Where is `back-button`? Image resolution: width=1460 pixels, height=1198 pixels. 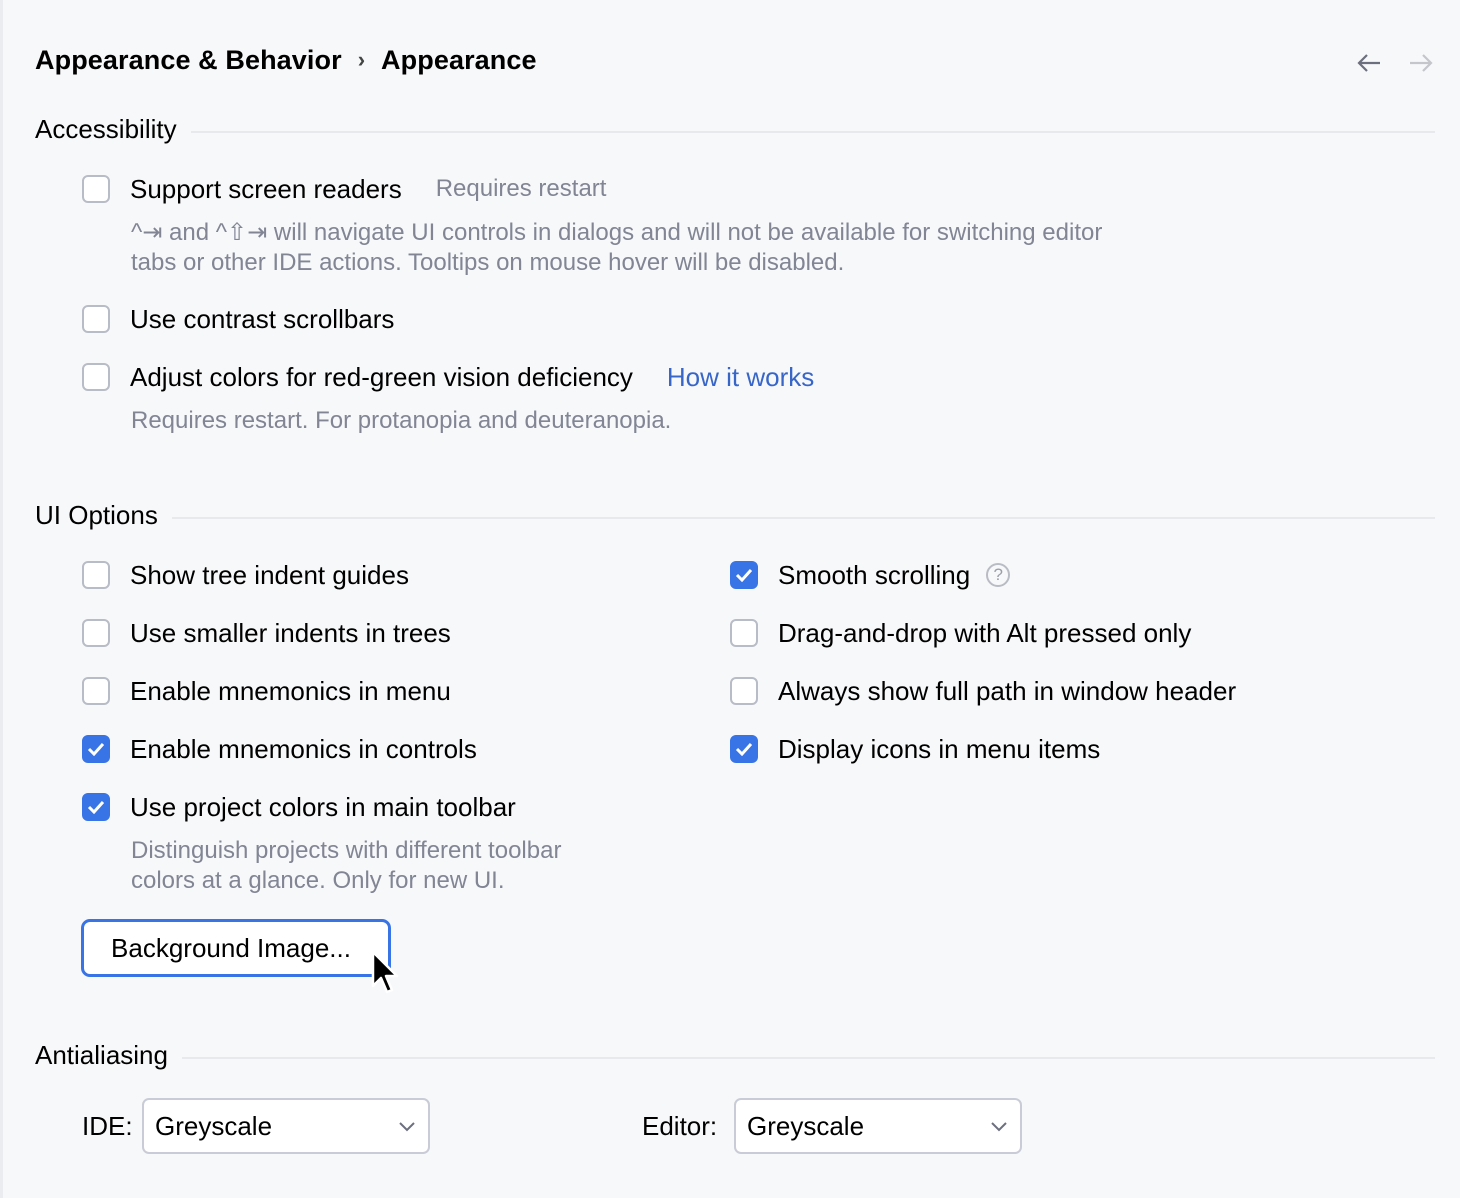
back-button is located at coordinates (1369, 63).